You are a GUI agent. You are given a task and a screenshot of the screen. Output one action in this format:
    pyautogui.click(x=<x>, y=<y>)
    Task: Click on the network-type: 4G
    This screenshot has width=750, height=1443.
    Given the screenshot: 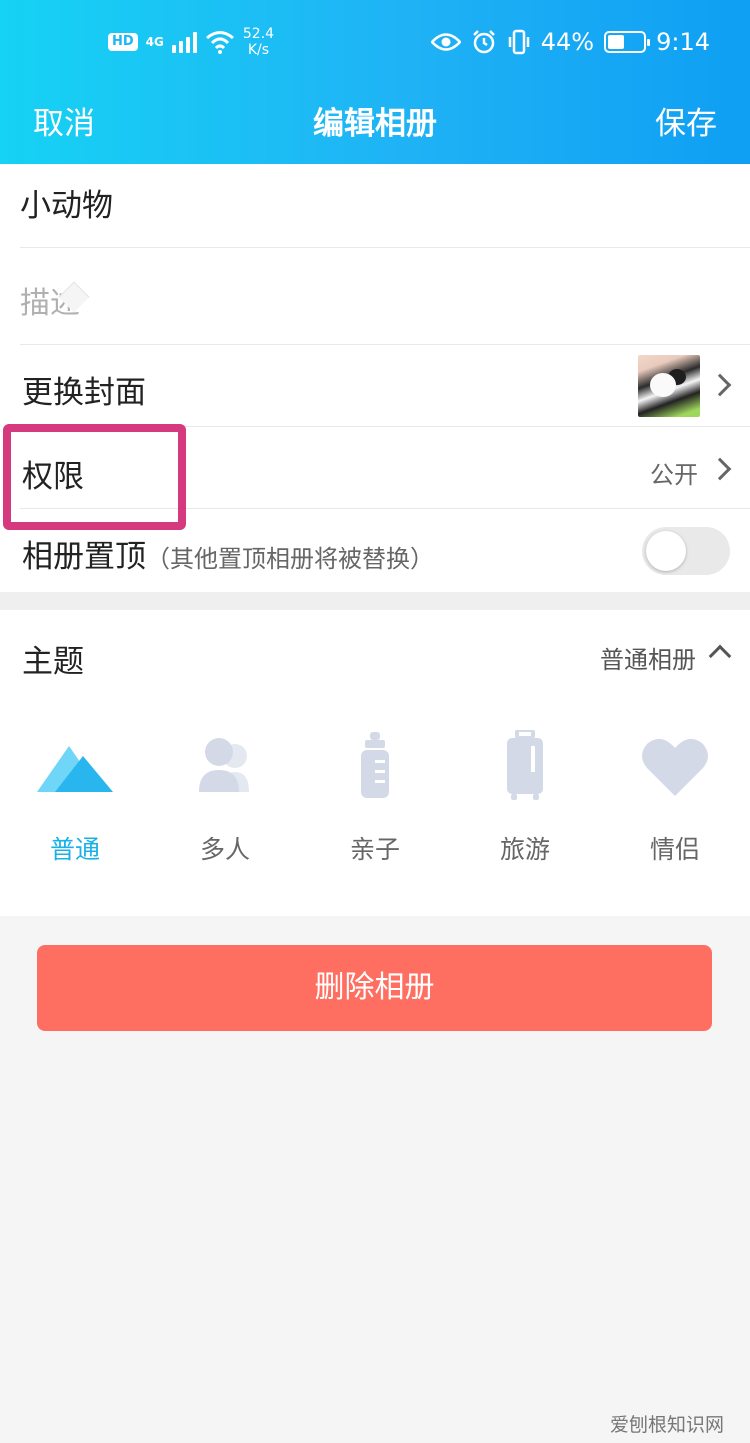 What is the action you would take?
    pyautogui.click(x=154, y=42)
    